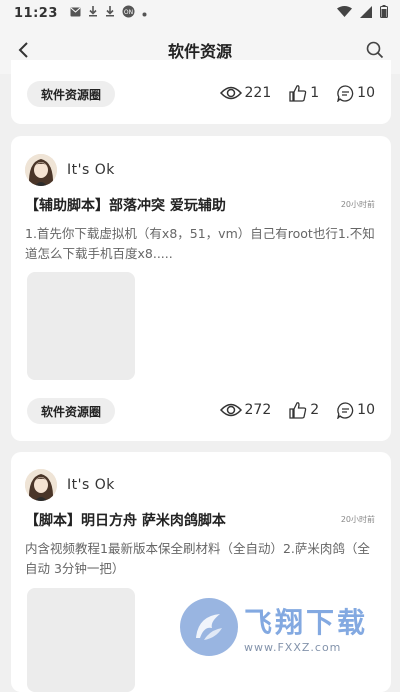 This screenshot has height=692, width=400. What do you see at coordinates (167, 206) in the screenshot?
I see `post-title-text: 部落冲突 爱玩辅助` at bounding box center [167, 206].